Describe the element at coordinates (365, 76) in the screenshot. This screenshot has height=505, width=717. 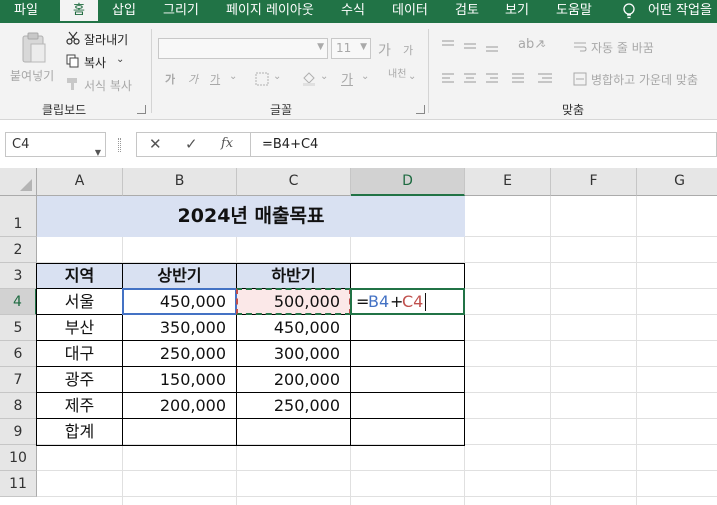
I see `font-color-dropdown-icon: ⌄` at that location.